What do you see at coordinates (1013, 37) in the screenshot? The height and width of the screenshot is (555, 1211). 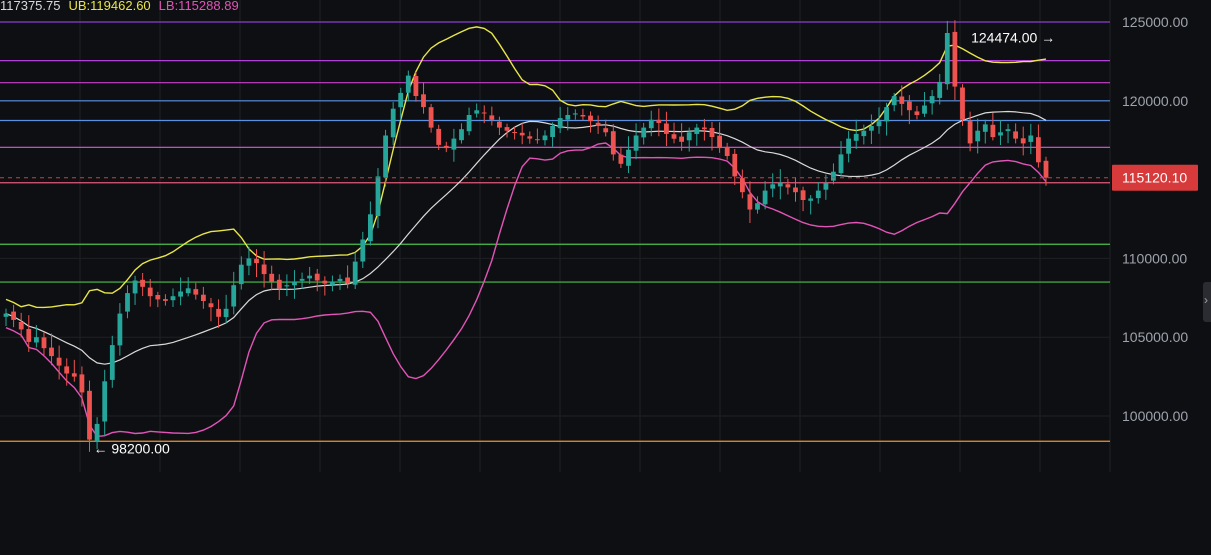 I see `high-annotation: 124474.00 →` at bounding box center [1013, 37].